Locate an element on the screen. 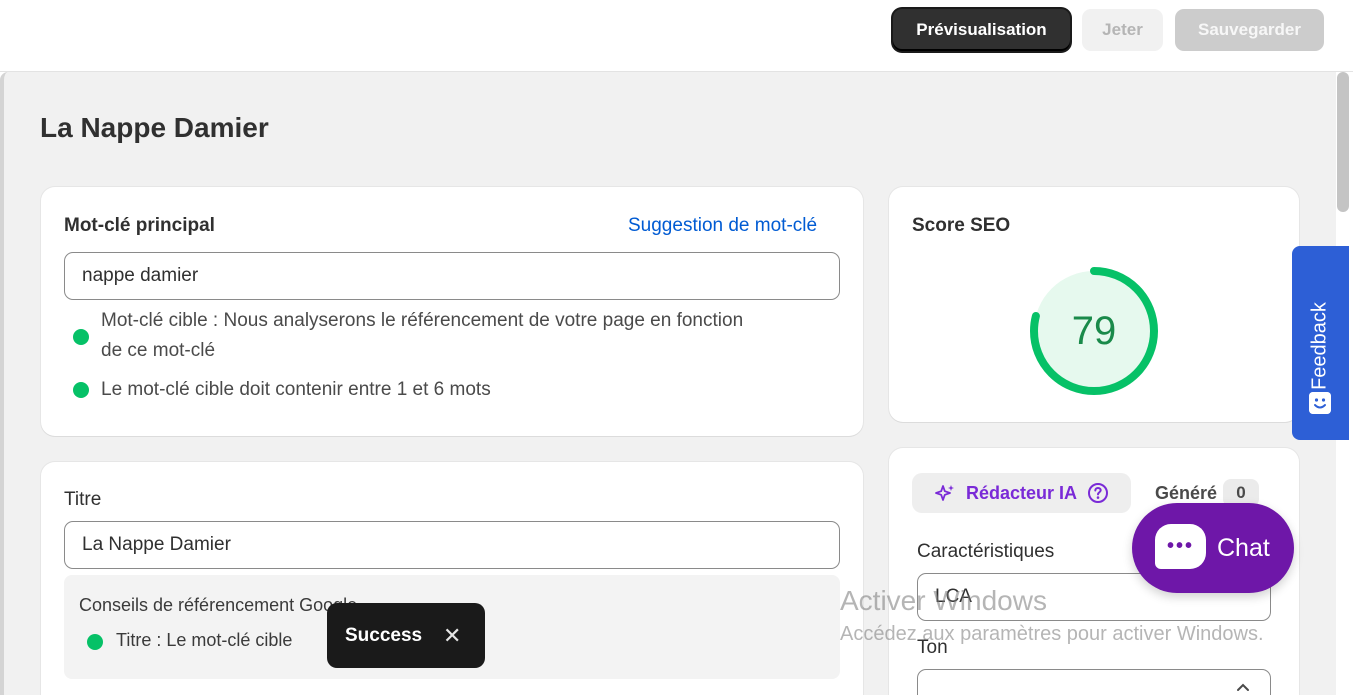 The height and width of the screenshot is (695, 1353). advice-heading: Conseils de référencement Google is located at coordinates (218, 605).